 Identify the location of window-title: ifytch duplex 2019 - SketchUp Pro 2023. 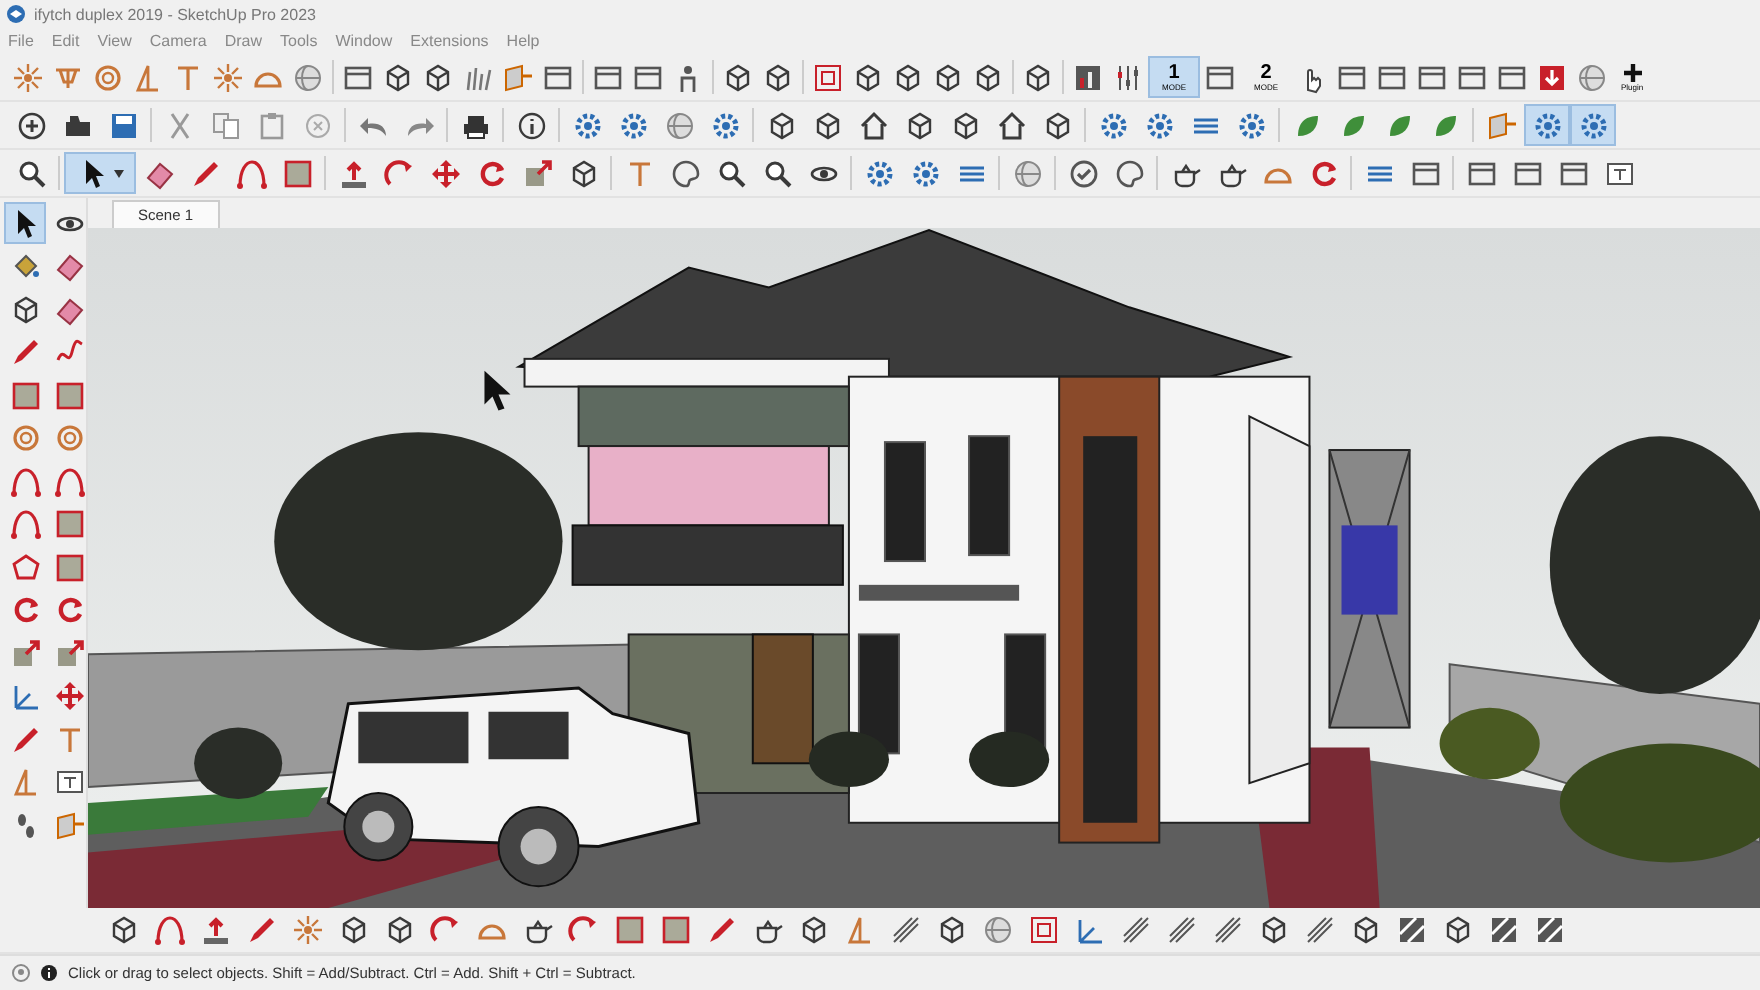
(175, 14).